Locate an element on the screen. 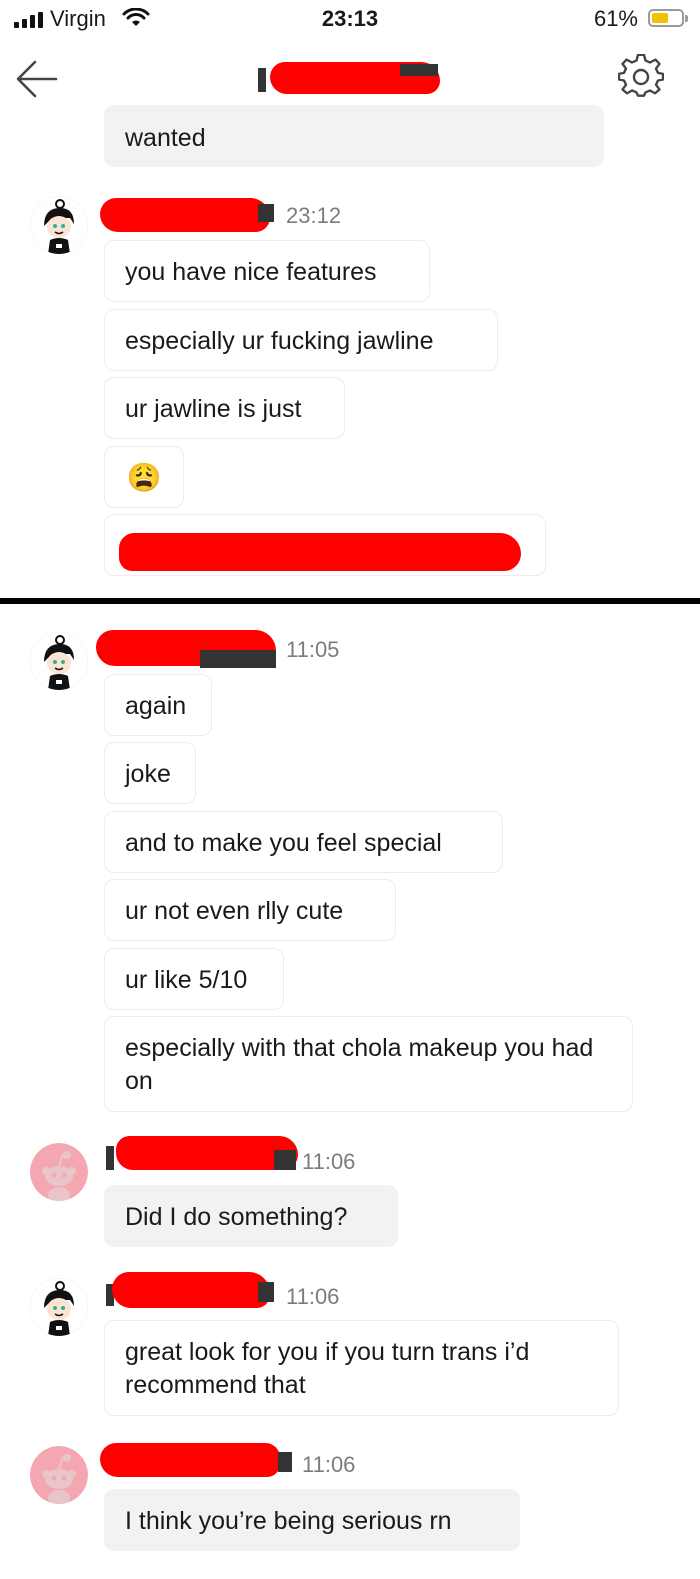 This screenshot has width=700, height=1579. message-bubble-redacted is located at coordinates (325, 545).